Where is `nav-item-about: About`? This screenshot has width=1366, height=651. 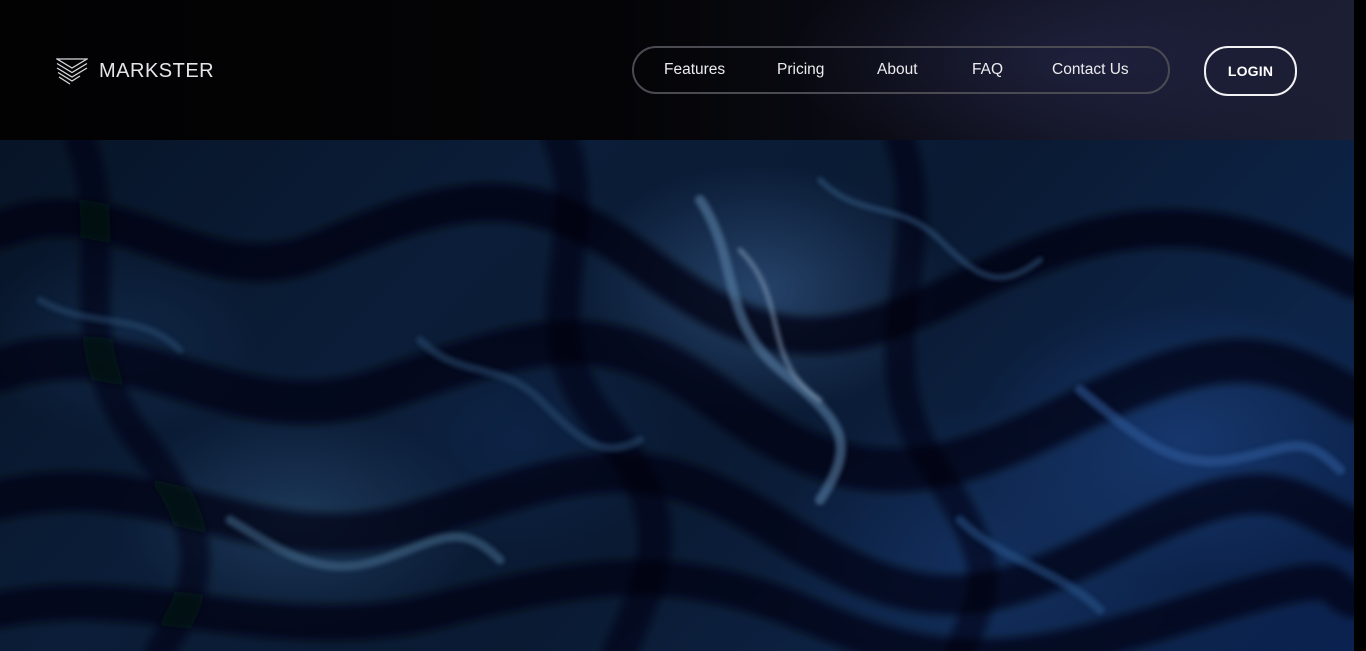
nav-item-about: About is located at coordinates (897, 70).